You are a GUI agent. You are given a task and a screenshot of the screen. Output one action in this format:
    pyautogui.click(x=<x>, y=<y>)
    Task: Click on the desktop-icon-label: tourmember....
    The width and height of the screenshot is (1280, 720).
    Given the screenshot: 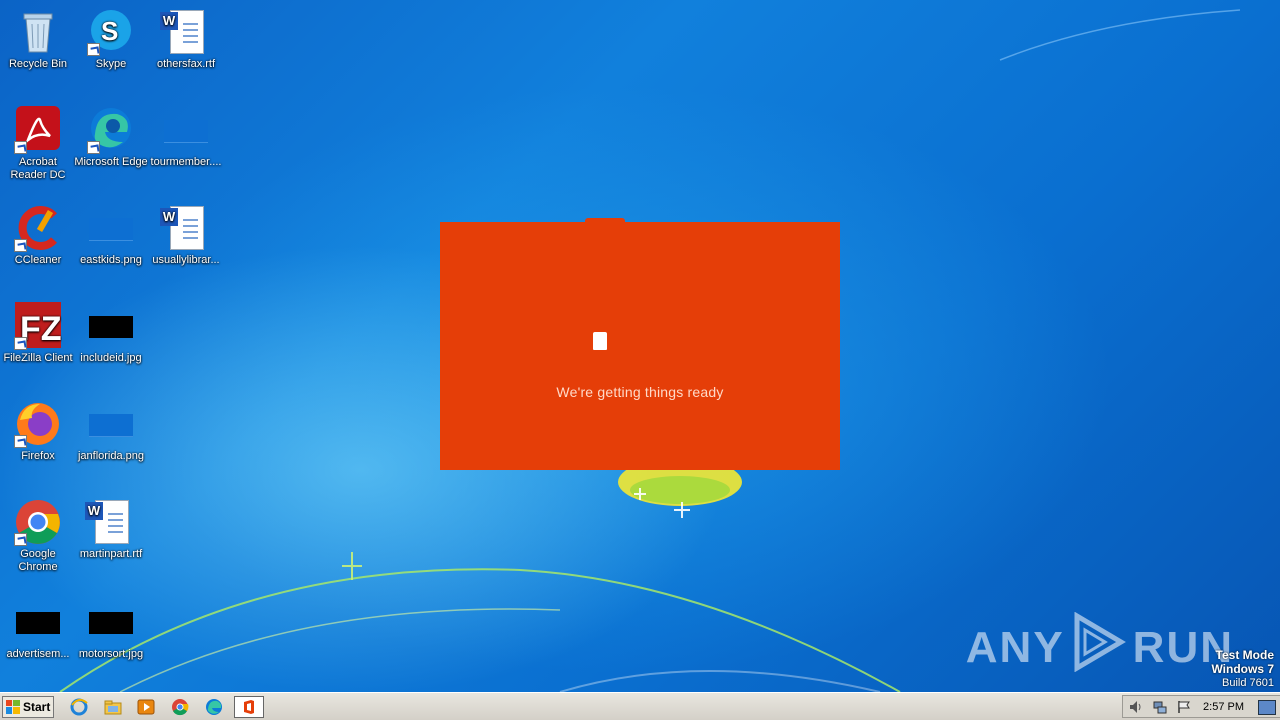 What is the action you would take?
    pyautogui.click(x=186, y=162)
    